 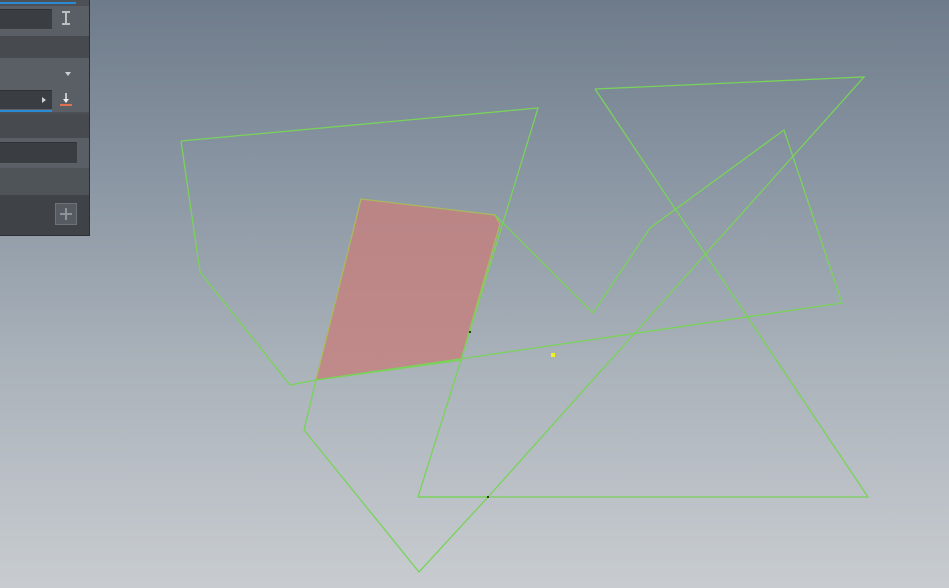 I want to click on properties-panel, so click(x=45, y=118).